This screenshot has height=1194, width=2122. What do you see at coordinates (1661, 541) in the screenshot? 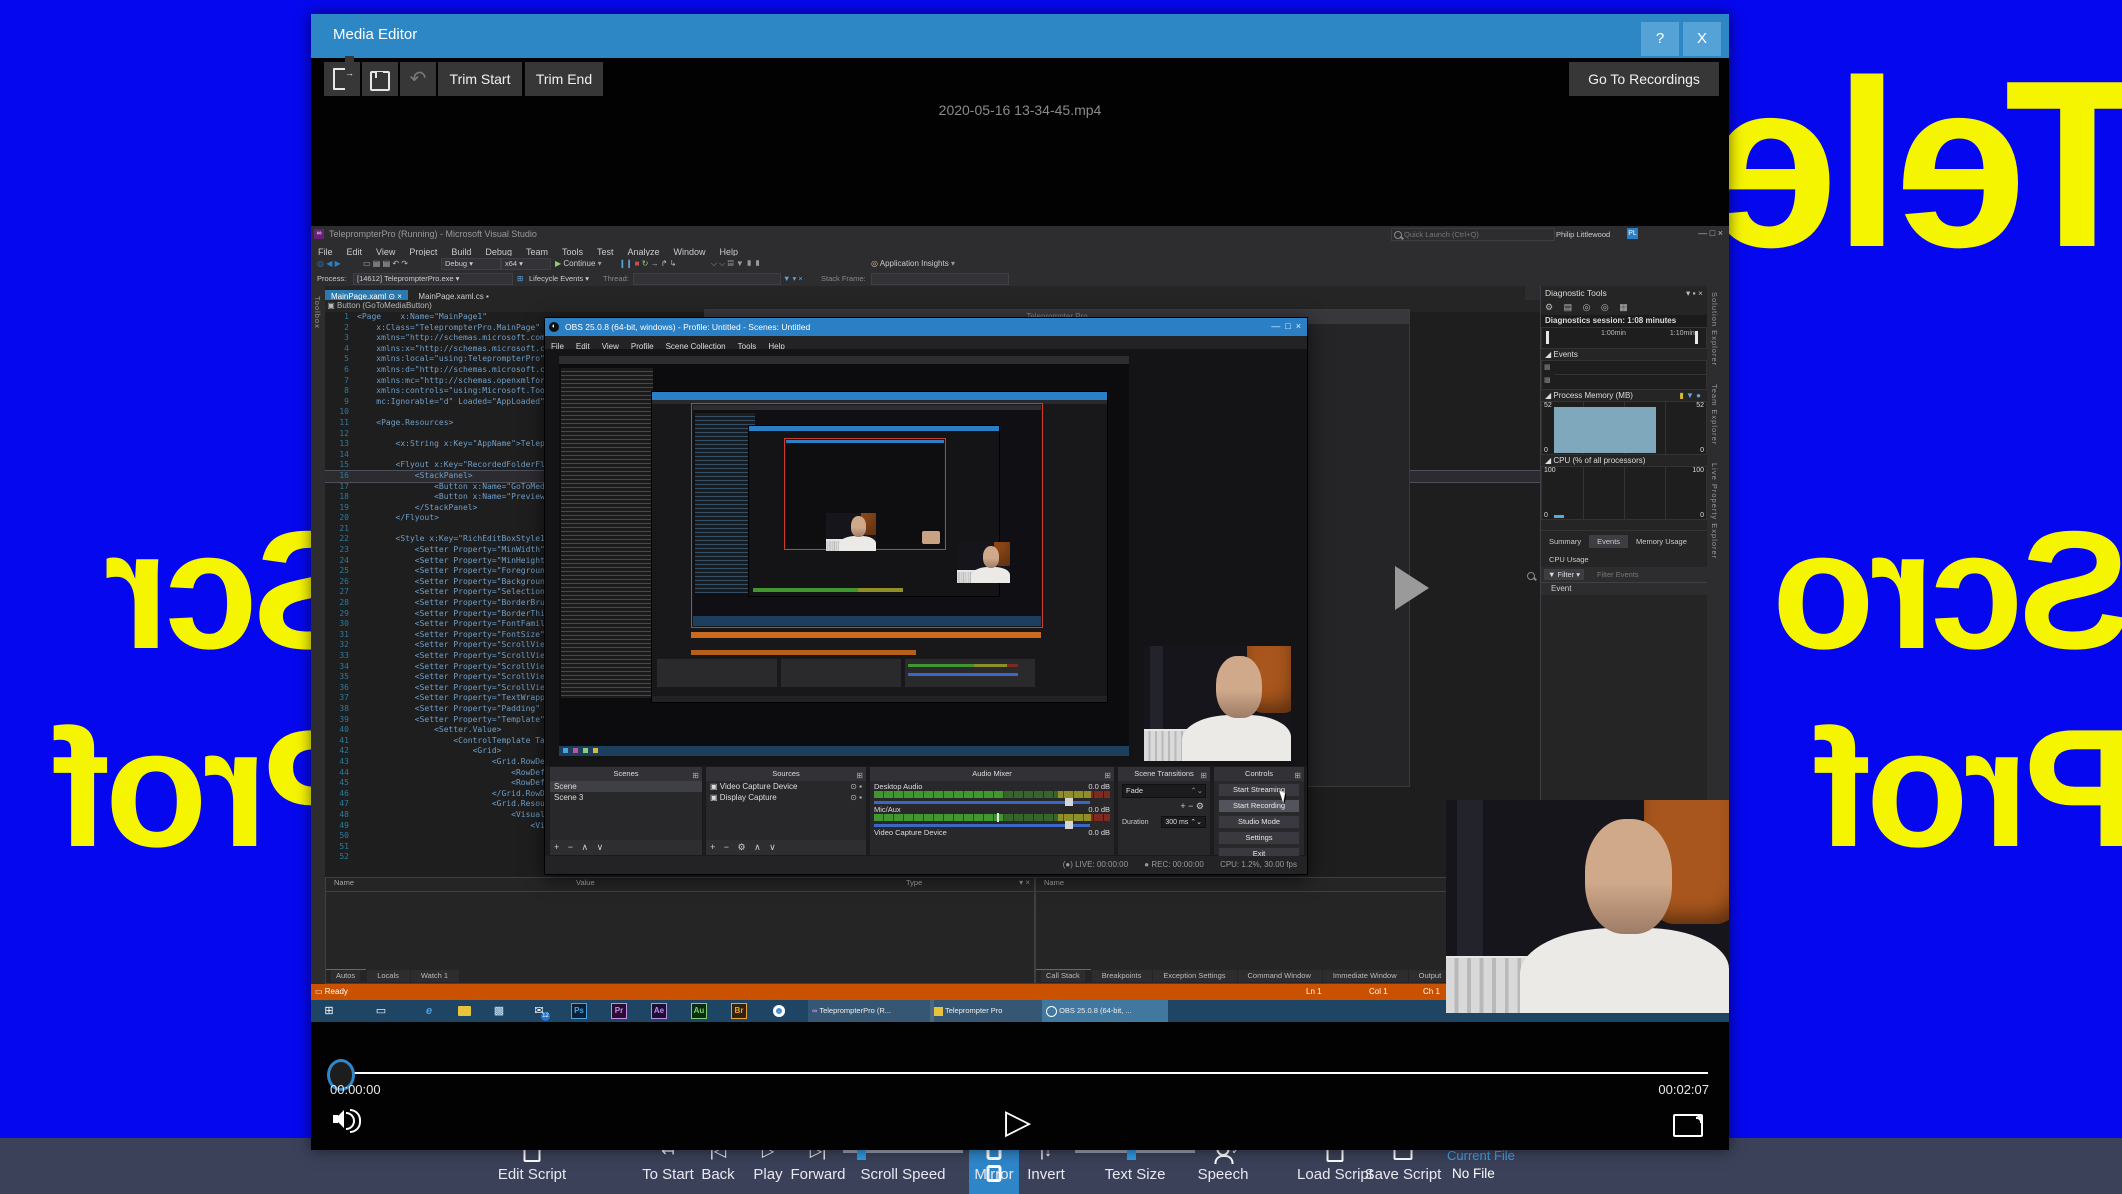
I see `diag-tab: Memory Usage` at bounding box center [1661, 541].